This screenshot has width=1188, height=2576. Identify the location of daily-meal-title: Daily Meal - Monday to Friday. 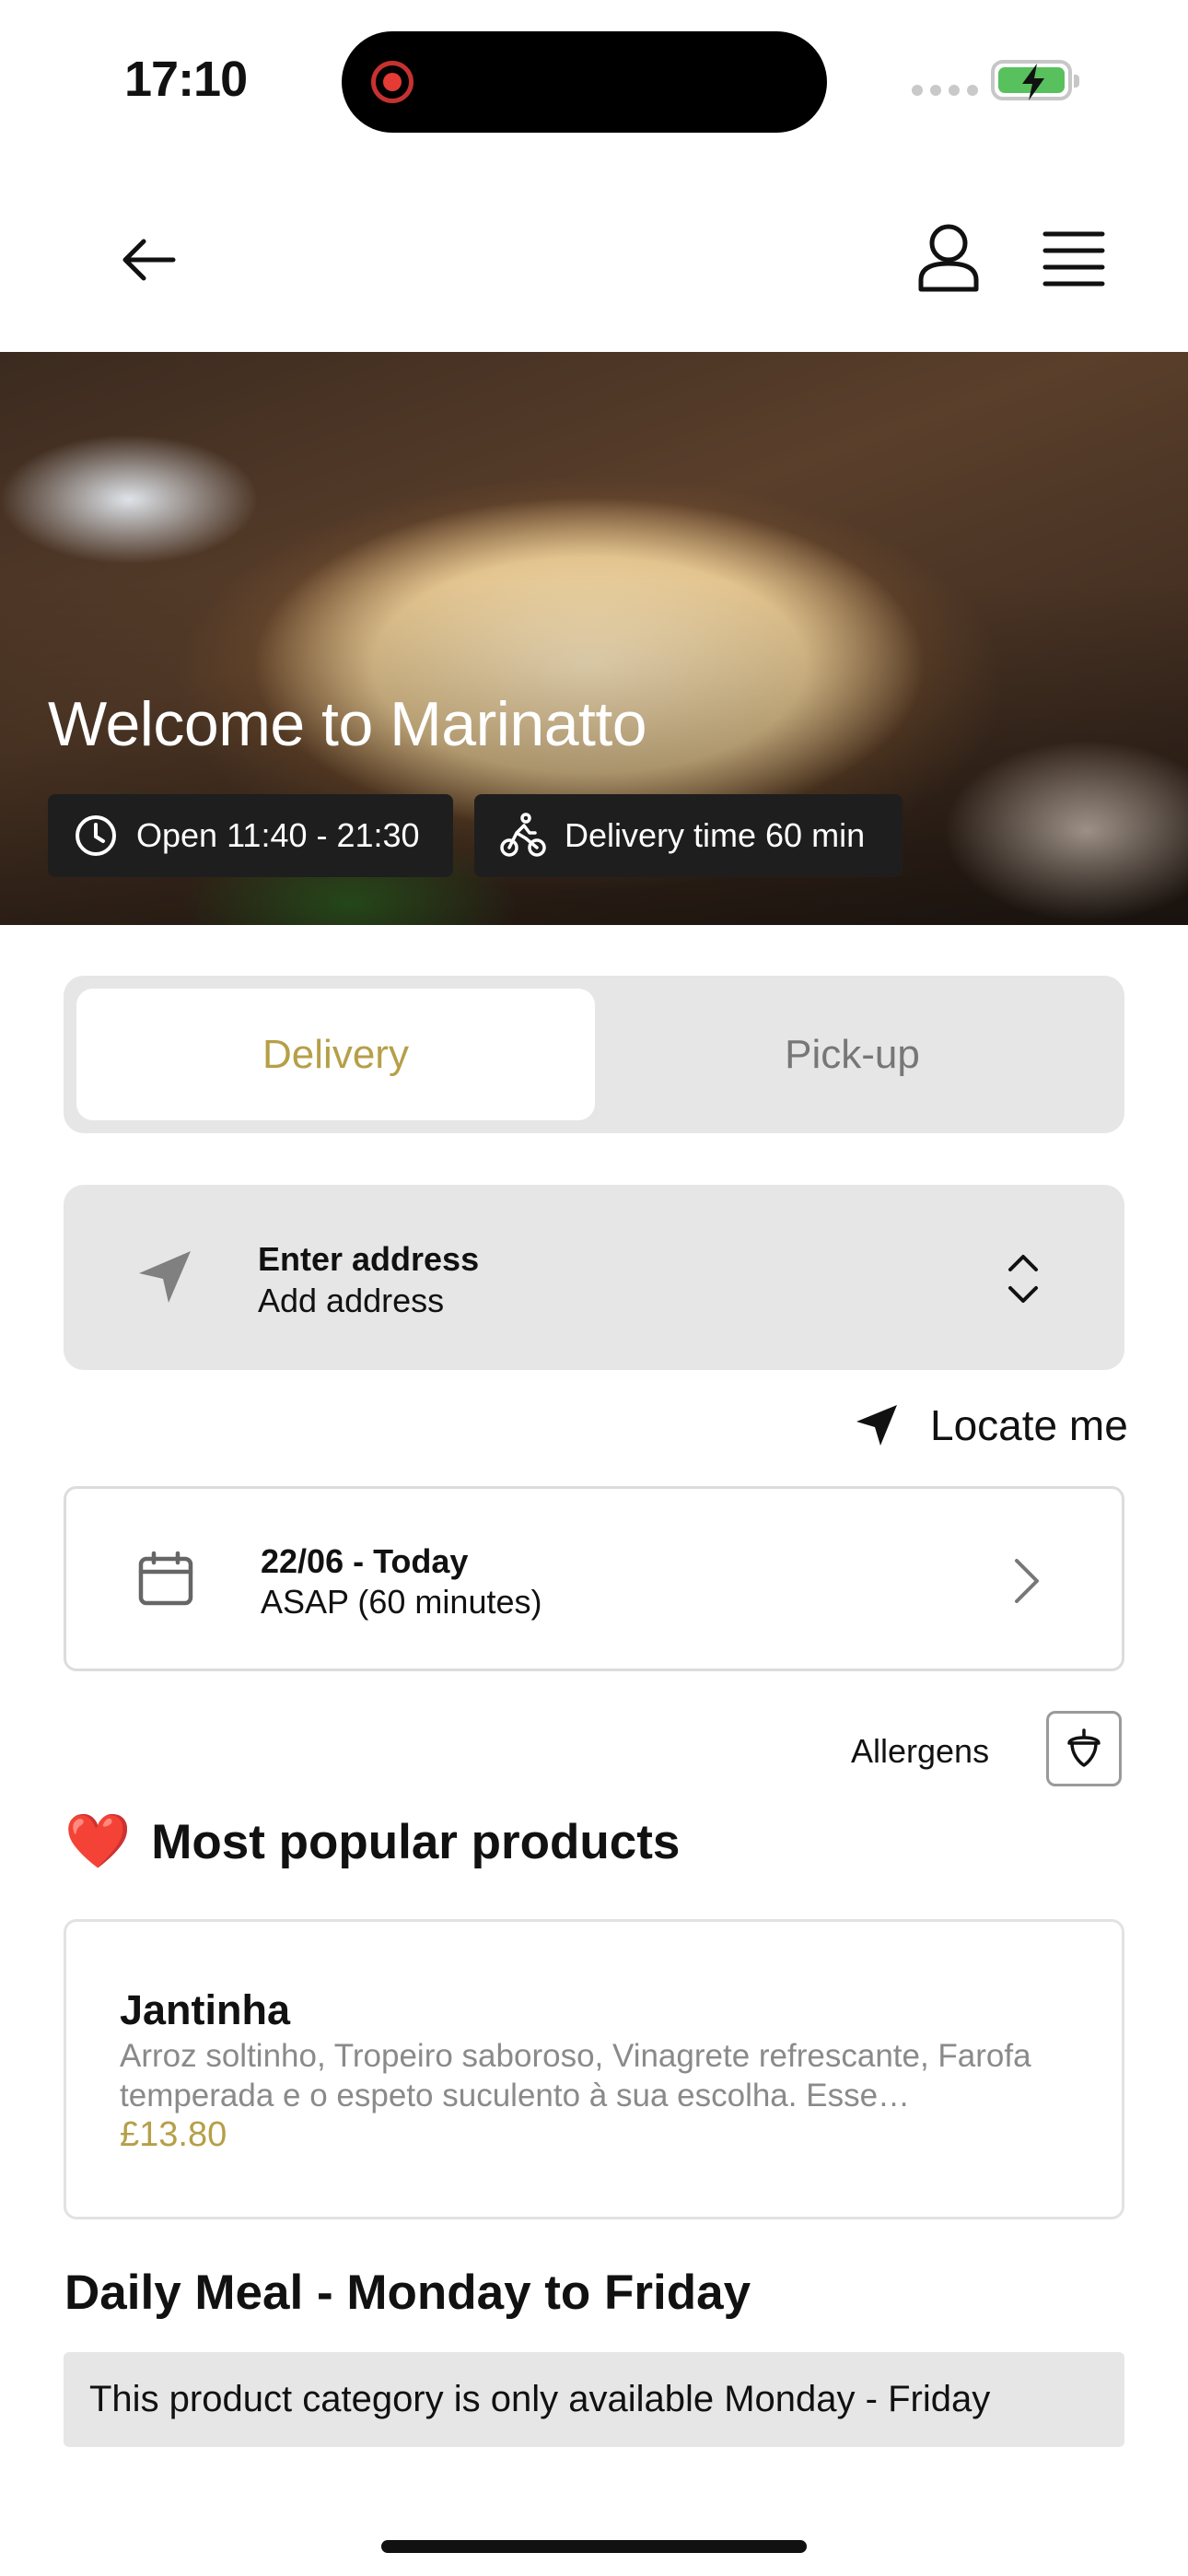
(407, 2293).